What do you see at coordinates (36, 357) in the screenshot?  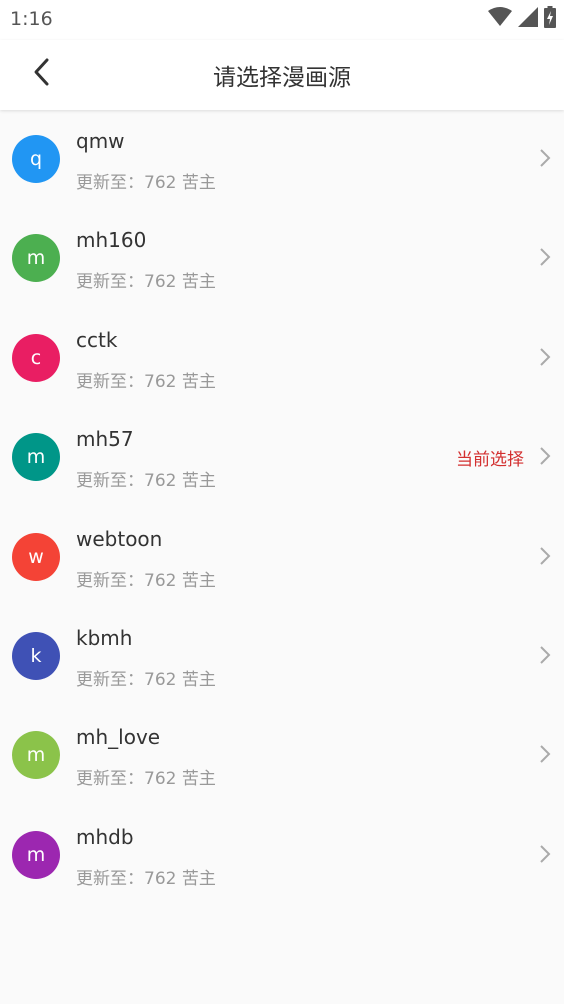 I see `avatar: c` at bounding box center [36, 357].